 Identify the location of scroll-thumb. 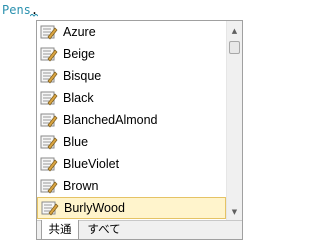
(234, 47).